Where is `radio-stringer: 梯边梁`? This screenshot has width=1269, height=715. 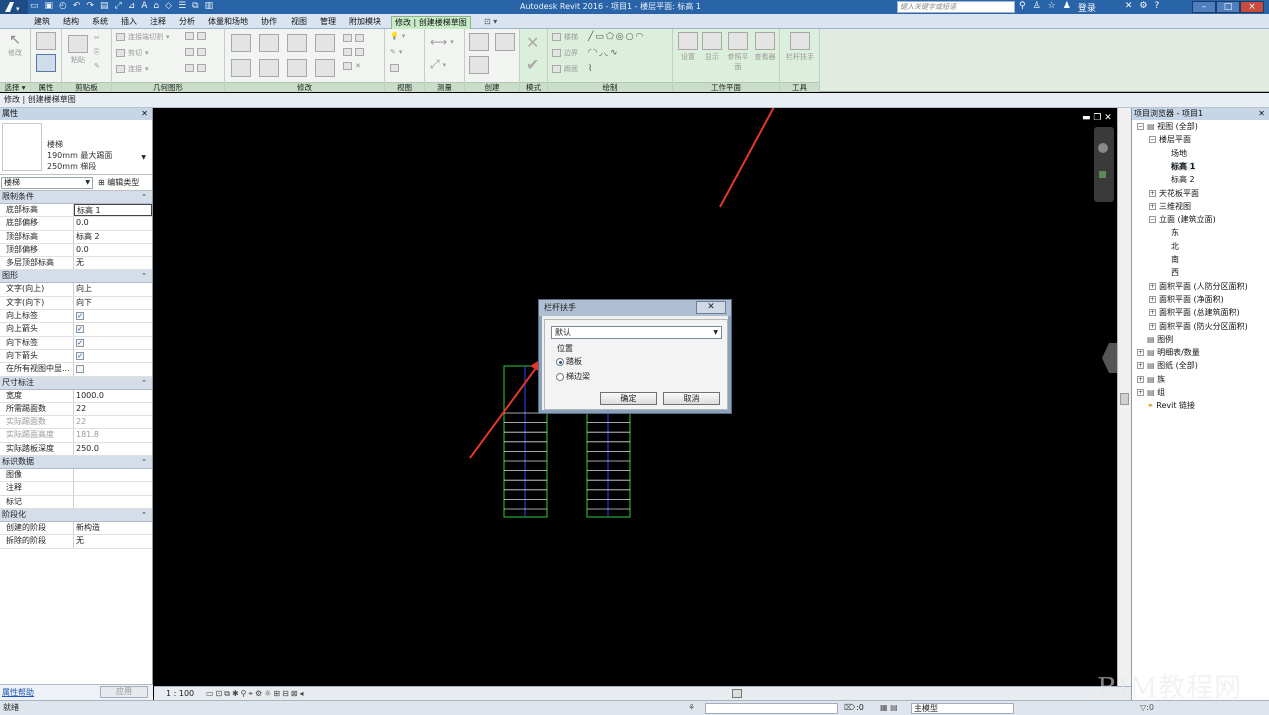
radio-stringer: 梯边梁 is located at coordinates (573, 376).